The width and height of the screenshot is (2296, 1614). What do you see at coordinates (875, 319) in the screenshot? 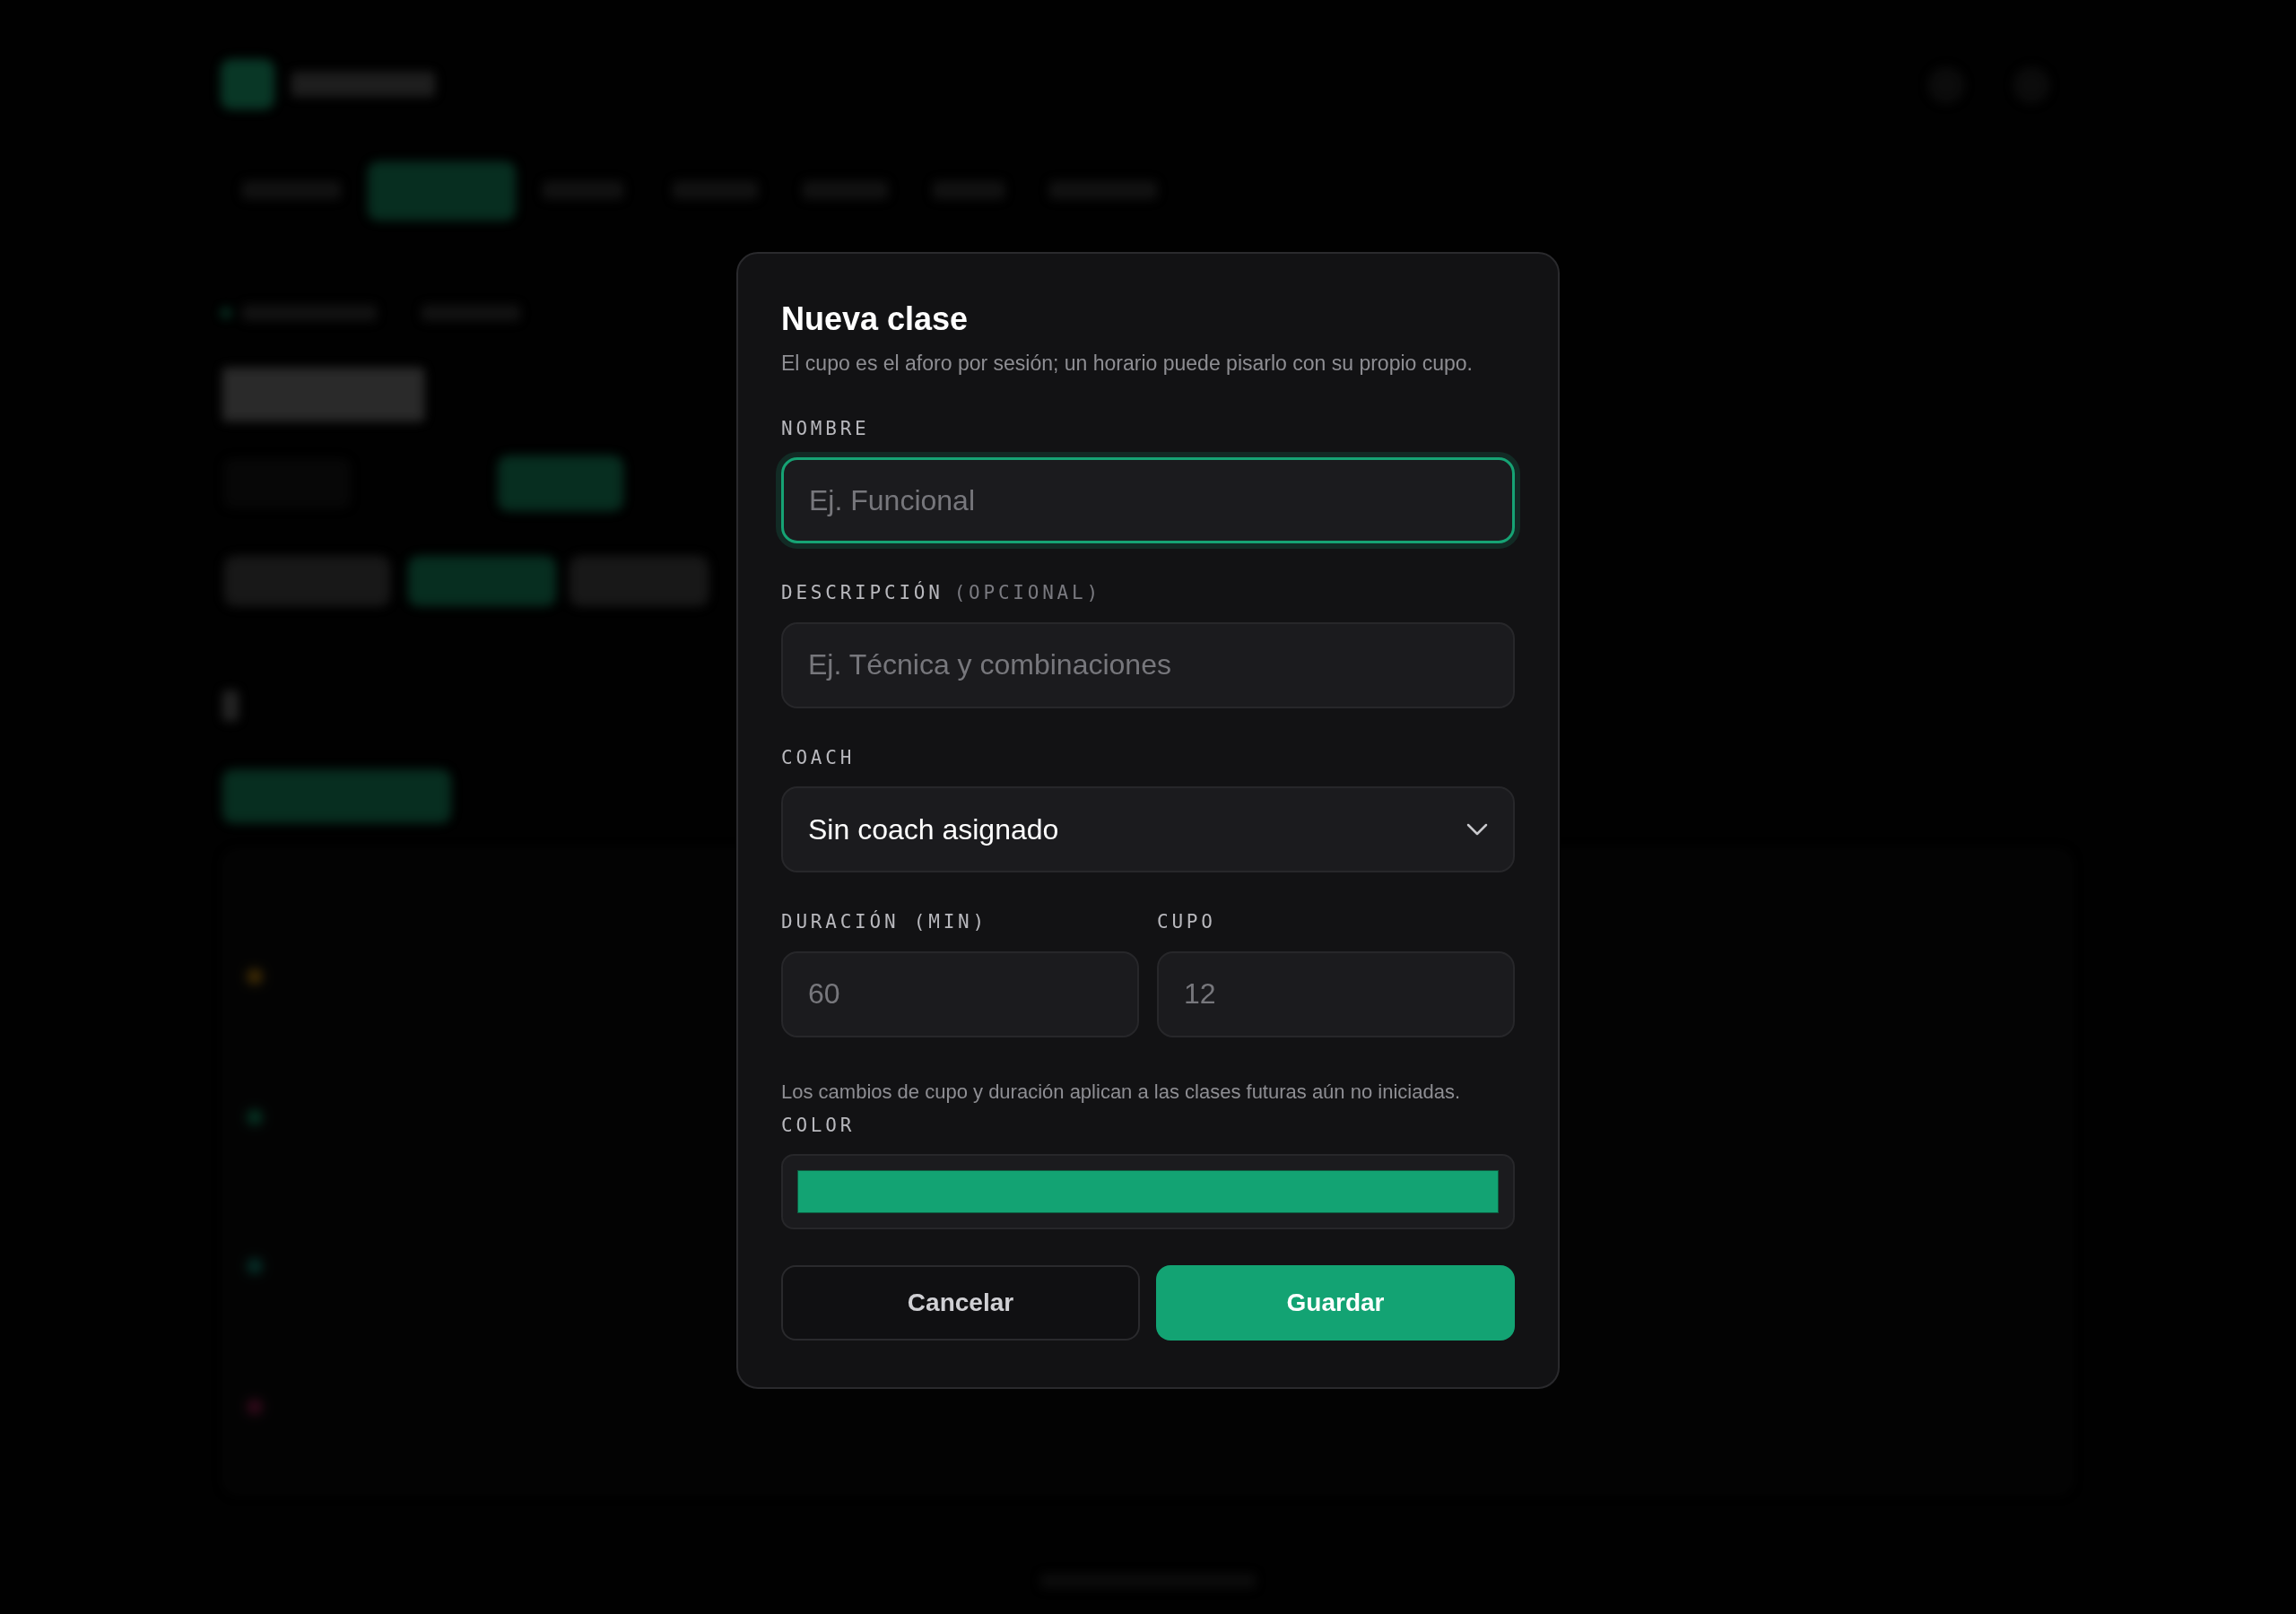
I see `dialog-title: Nueva clase` at bounding box center [875, 319].